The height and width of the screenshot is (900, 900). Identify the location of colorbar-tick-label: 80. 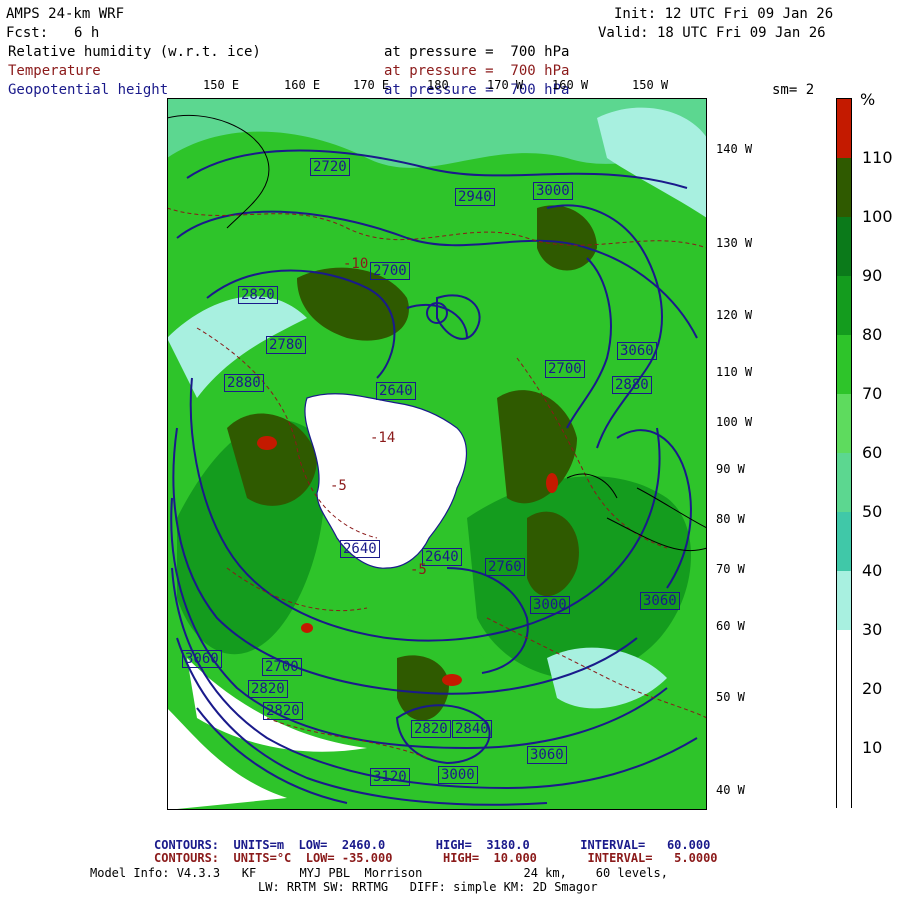
(872, 334).